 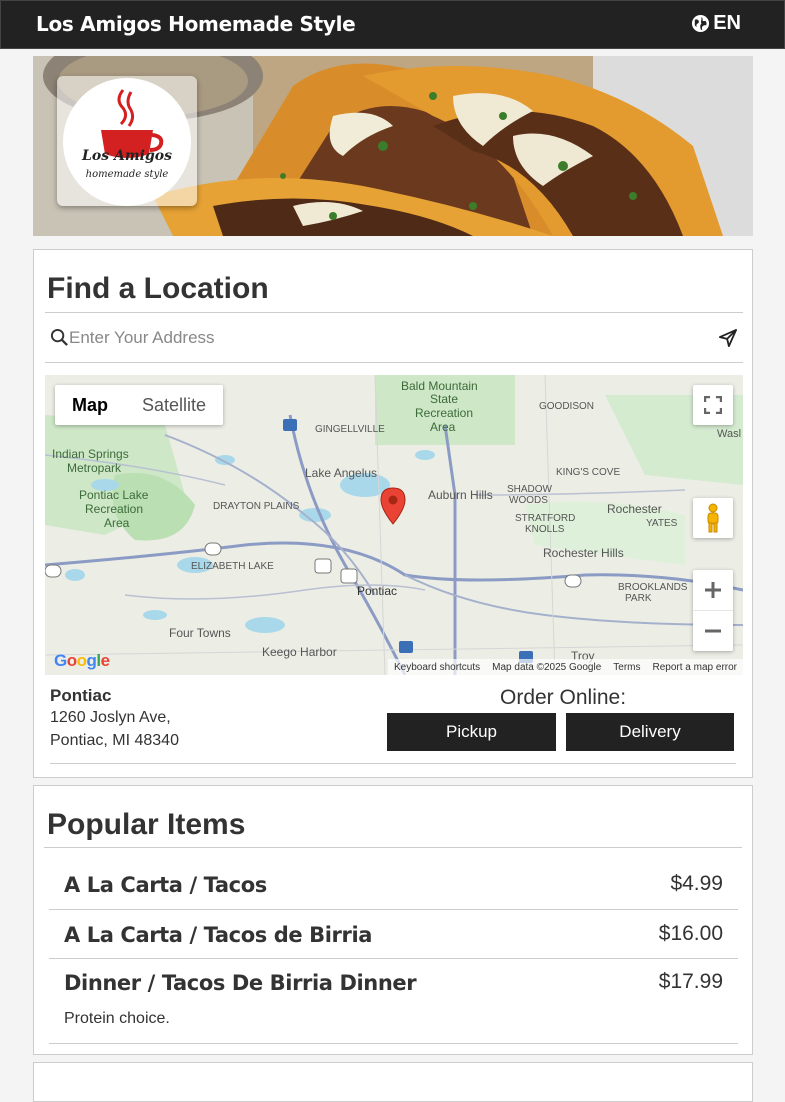 What do you see at coordinates (392, 24) in the screenshot?
I see `top-navbar: Los Amigos Homemade Style EN` at bounding box center [392, 24].